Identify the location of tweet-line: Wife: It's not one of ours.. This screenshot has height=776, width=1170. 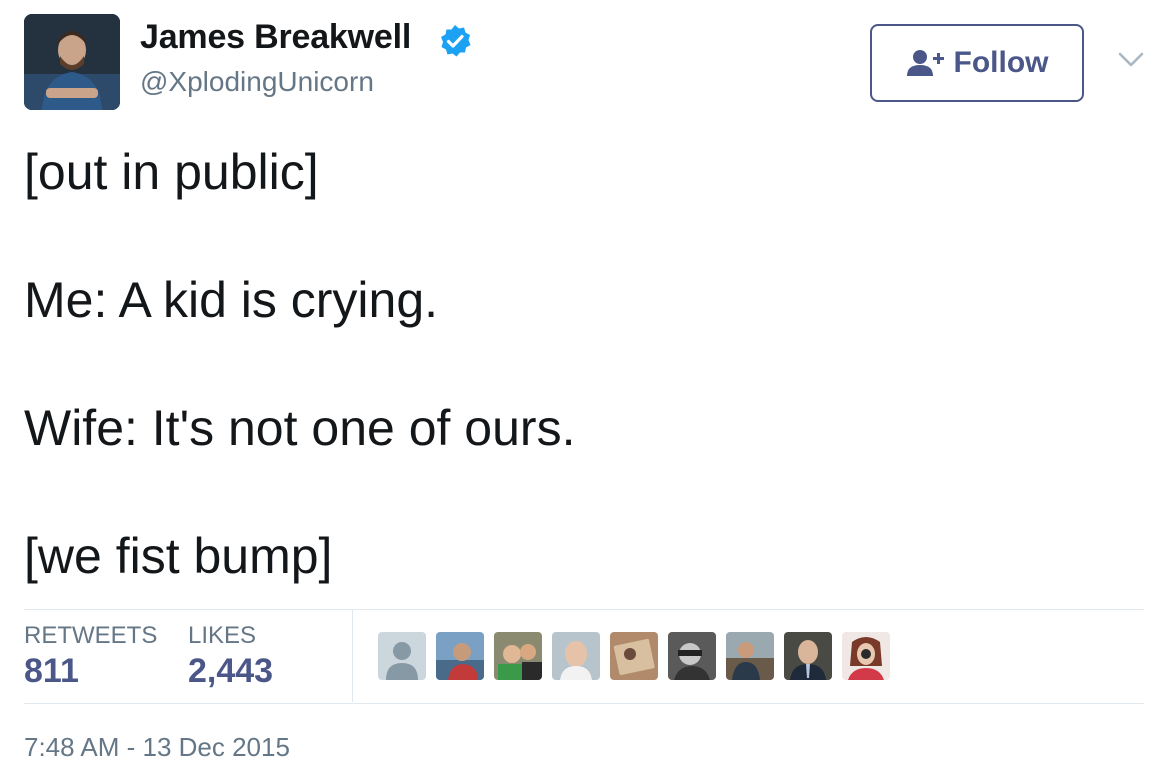
(300, 428).